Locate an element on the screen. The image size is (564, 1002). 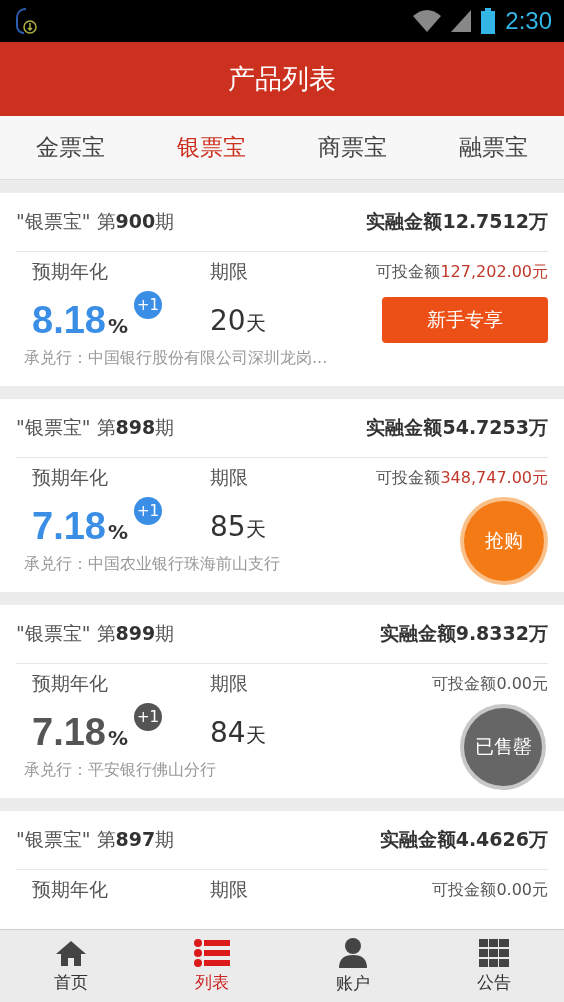
issuer-text: 承兑行：中国农业银行珠海前山支行 is located at coordinates (152, 564).